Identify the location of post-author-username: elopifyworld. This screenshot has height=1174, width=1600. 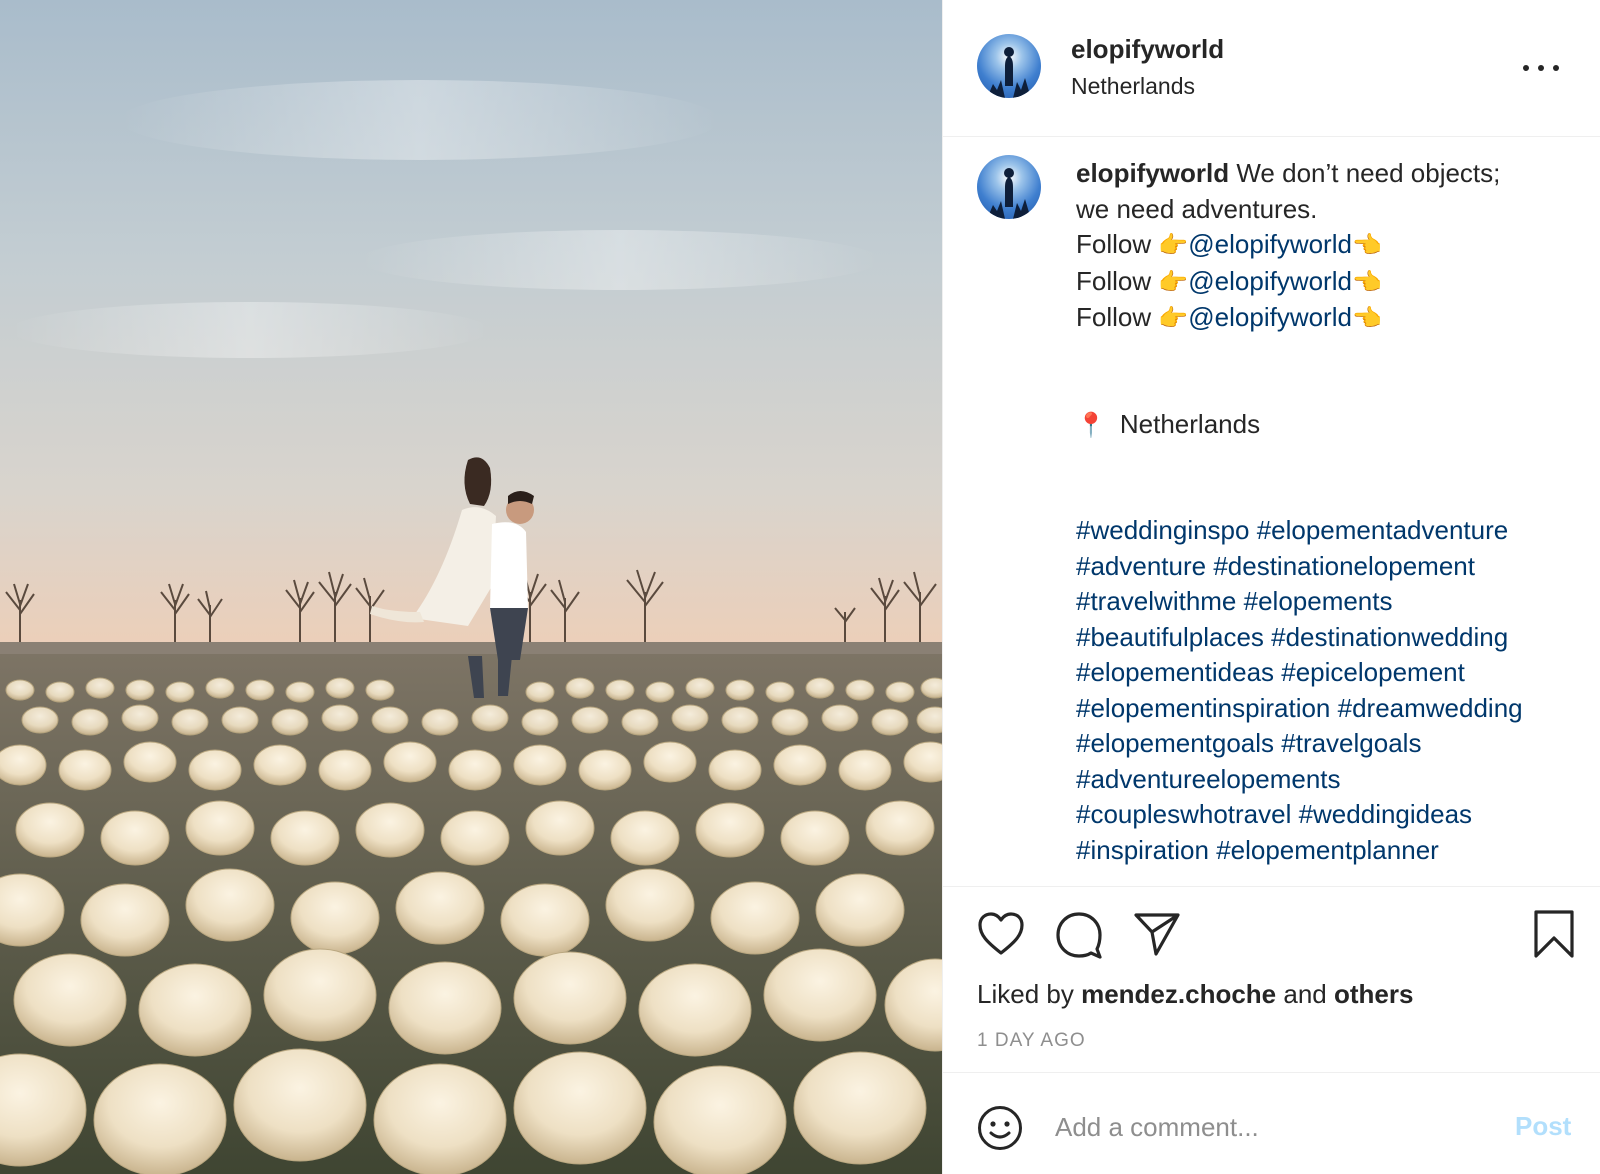
(1147, 49).